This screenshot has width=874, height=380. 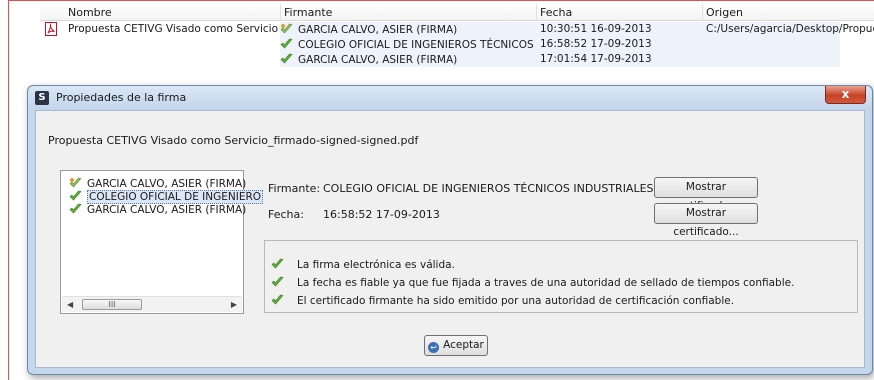 I want to click on tree-item-signer-selected: COLEGIO OFICIAL DE INGENIERO, so click(x=166, y=197).